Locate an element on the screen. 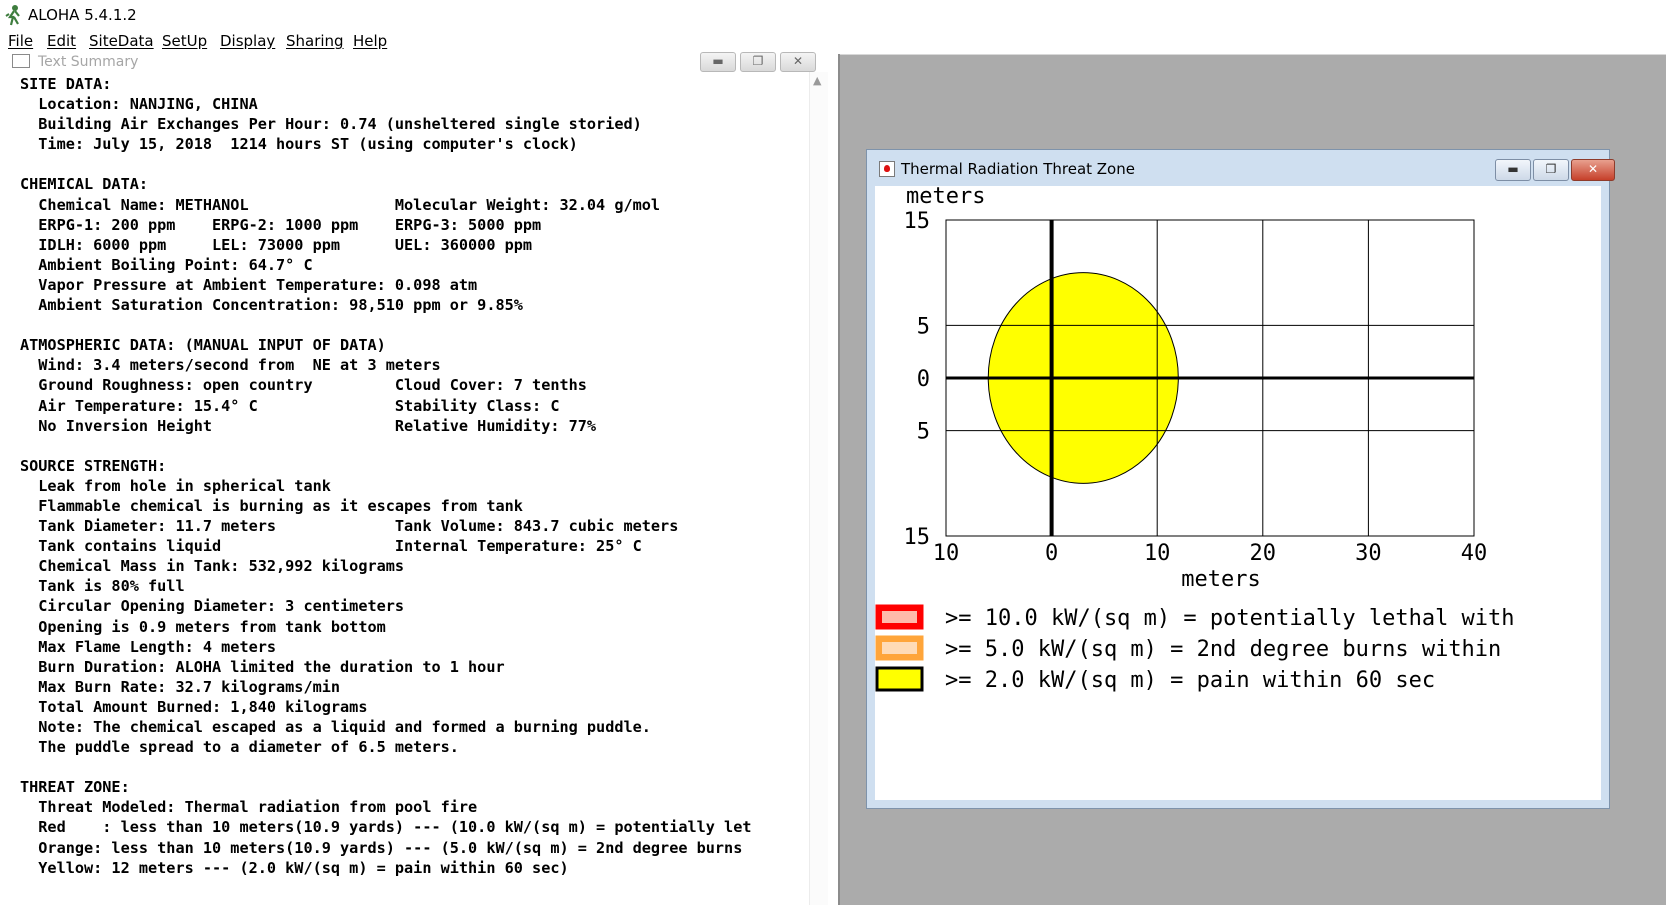  summary-line: Location: NANJING, CHINA is located at coordinates (139, 104).